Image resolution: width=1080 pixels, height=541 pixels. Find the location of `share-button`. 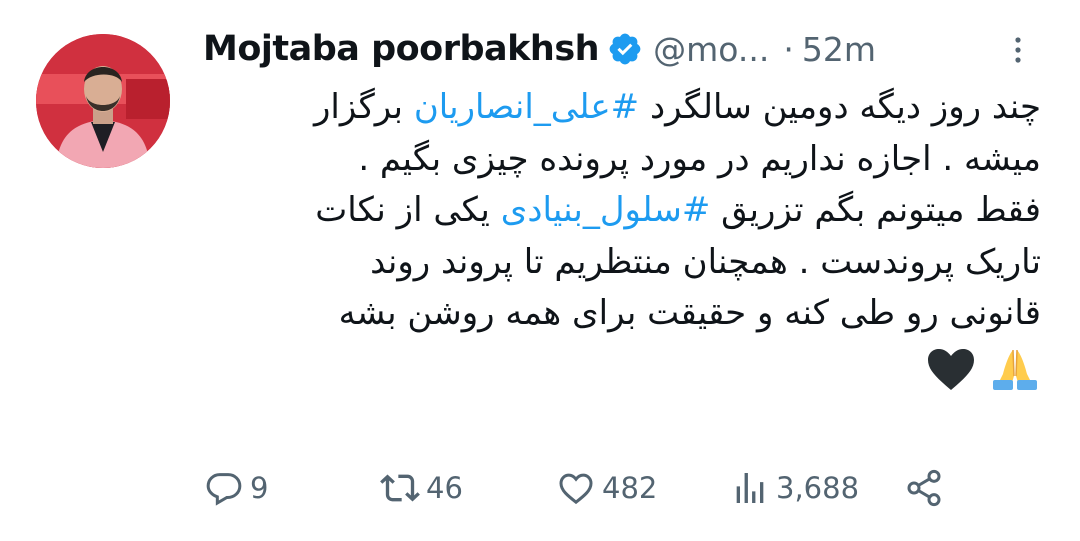

share-button is located at coordinates (927, 488).